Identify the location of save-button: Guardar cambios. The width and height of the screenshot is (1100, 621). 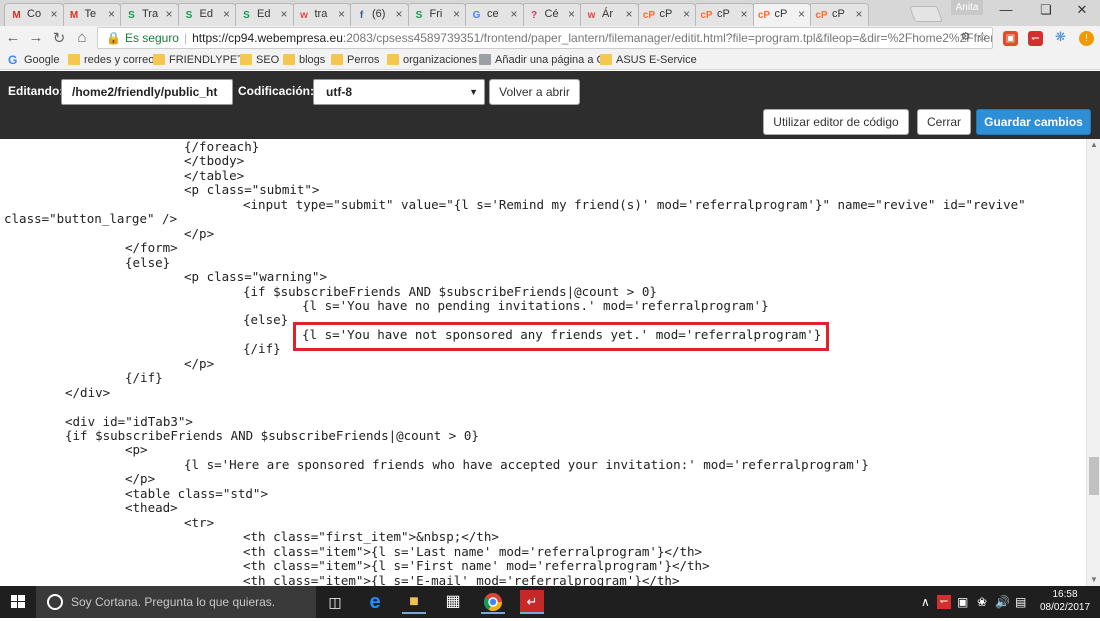
(1033, 122).